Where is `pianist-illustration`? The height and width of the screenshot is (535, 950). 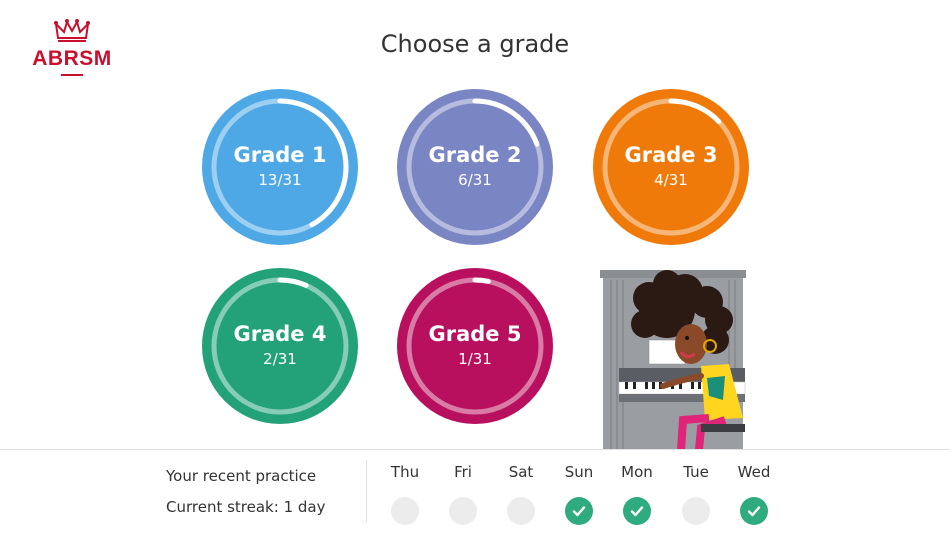
pianist-illustration is located at coordinates (673, 360).